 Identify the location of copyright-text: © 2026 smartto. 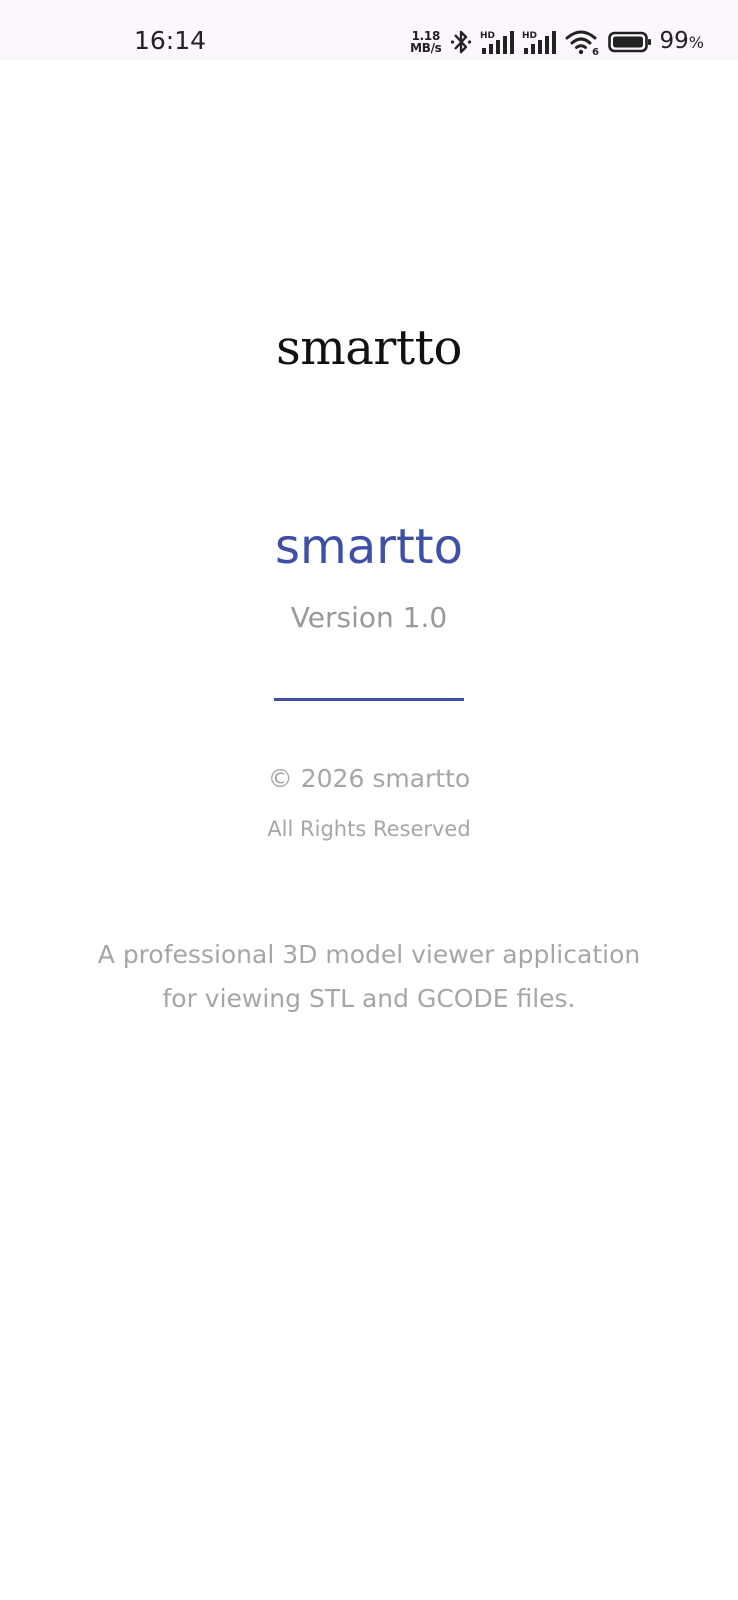
(369, 778).